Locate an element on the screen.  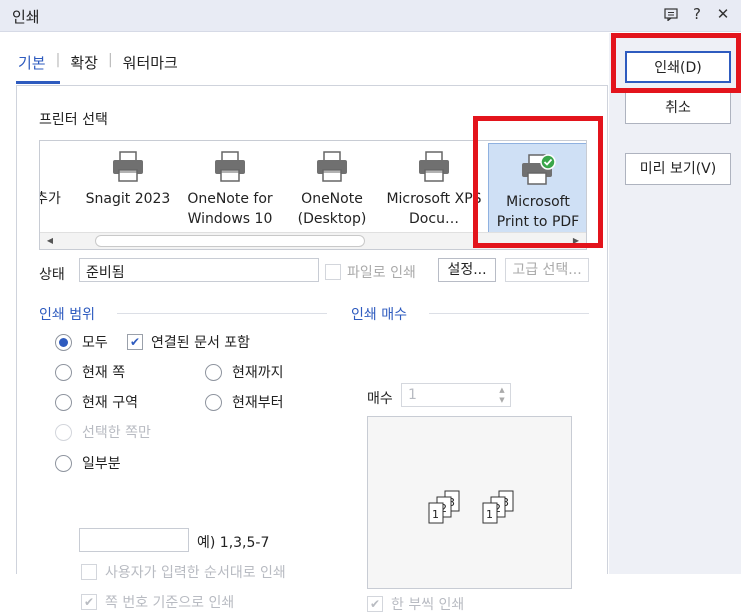
page-range-input is located at coordinates (134, 540).